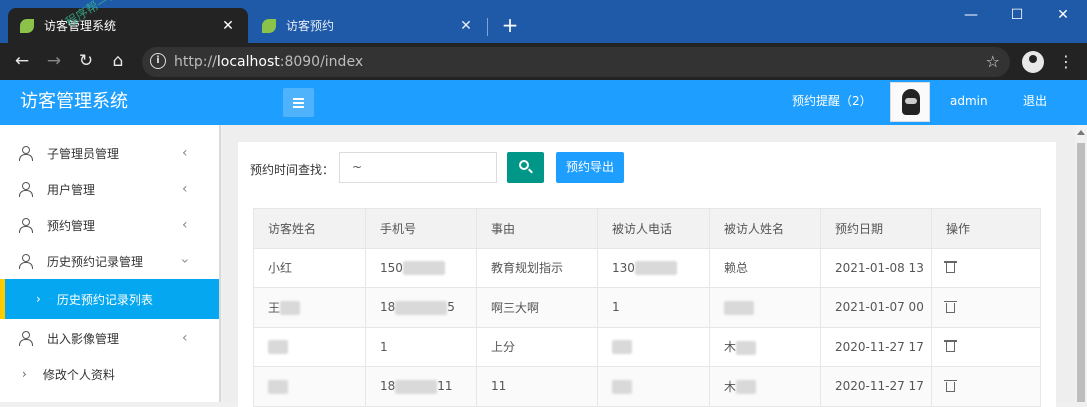  Describe the element at coordinates (418, 167) in the screenshot. I see `date-range-input: ~` at that location.